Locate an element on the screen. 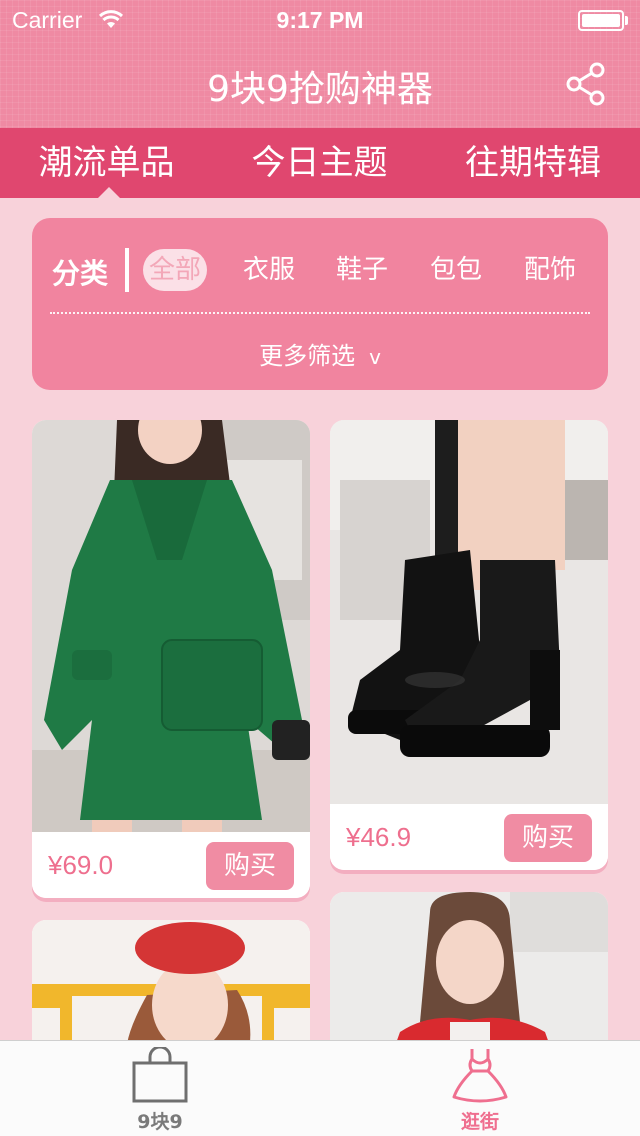 Image resolution: width=640 pixels, height=1136 pixels. bottom-tab-bar: 9块9 逛街 is located at coordinates (320, 1088).